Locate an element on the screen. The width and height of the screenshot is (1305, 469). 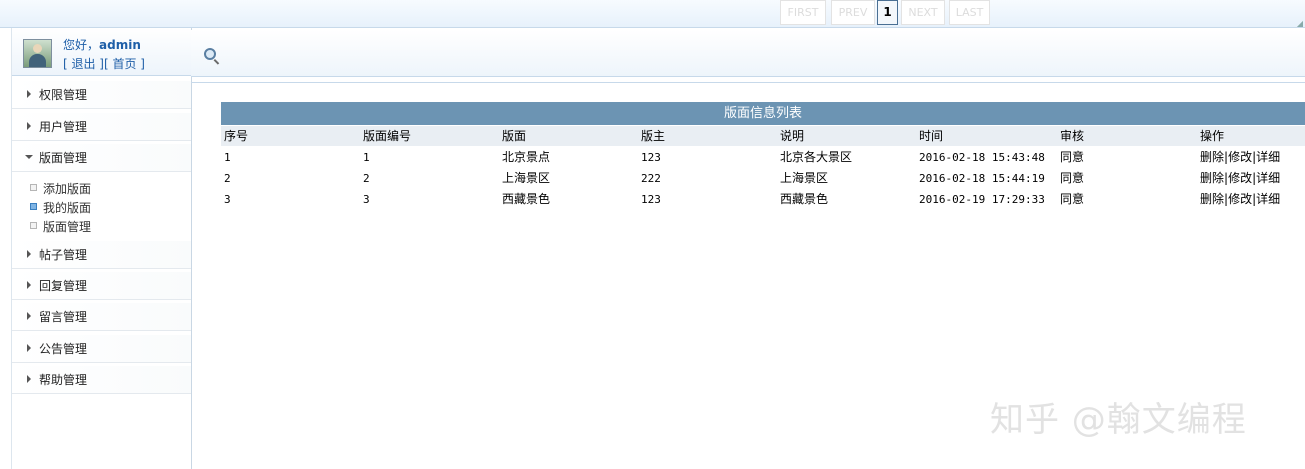
cell-board: 北京景点 is located at coordinates (526, 157).